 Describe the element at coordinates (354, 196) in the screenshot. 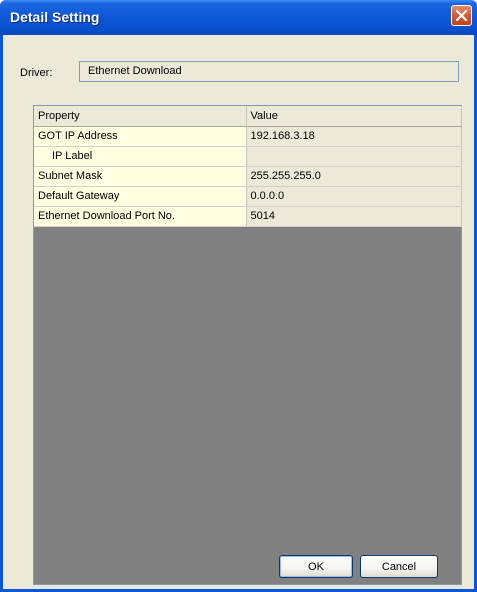

I see `property-value-default-gateway: 0.0.0.0` at that location.